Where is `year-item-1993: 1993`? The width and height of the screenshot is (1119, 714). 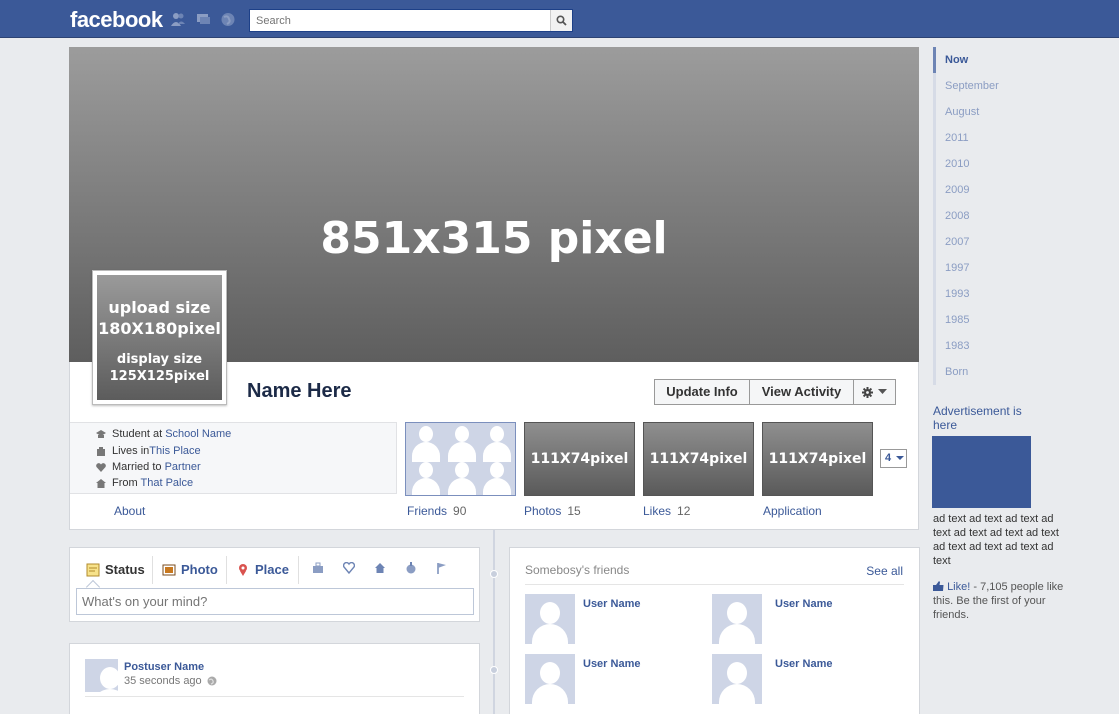
year-item-1993: 1993 is located at coordinates (1000, 294).